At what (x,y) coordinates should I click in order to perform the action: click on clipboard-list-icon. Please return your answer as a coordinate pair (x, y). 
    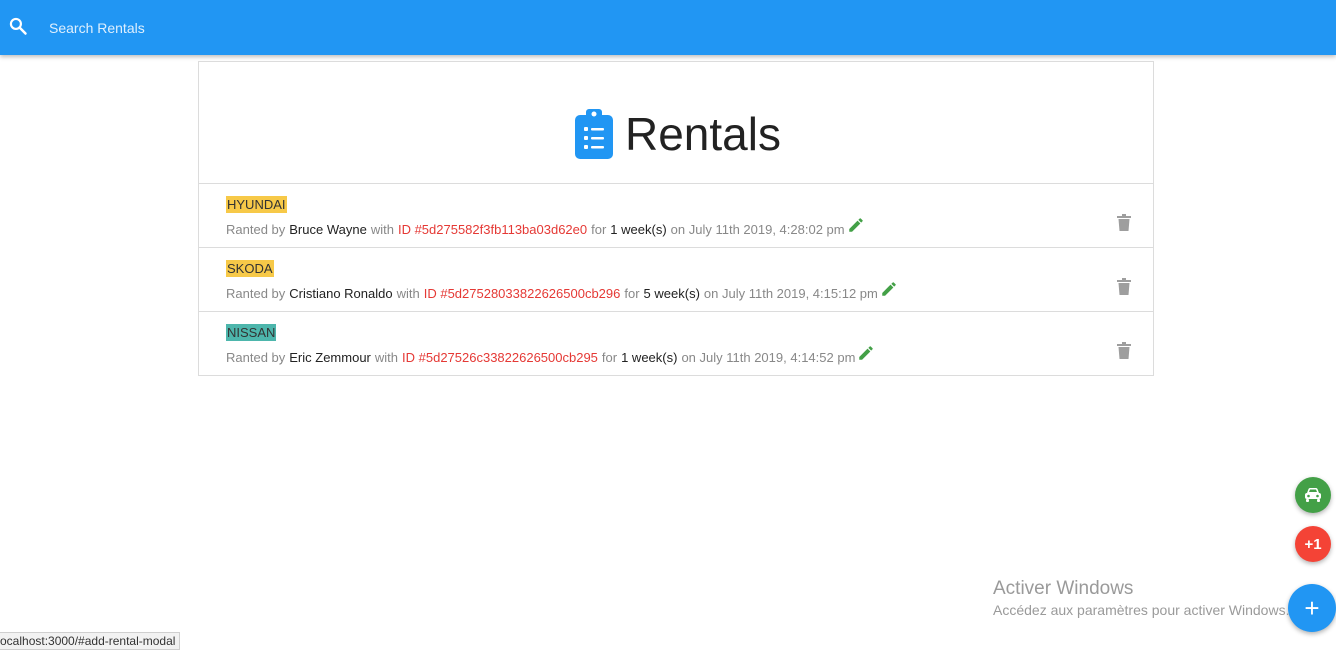
    Looking at the image, I should click on (594, 134).